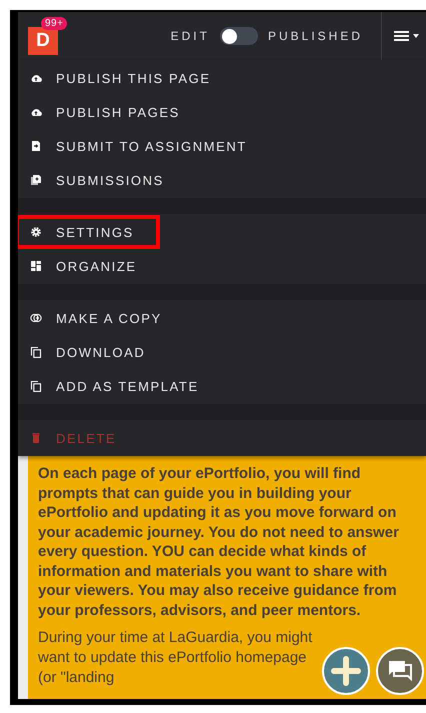 Image resolution: width=426 pixels, height=713 pixels. What do you see at coordinates (407, 36) in the screenshot?
I see `menu-icon` at bounding box center [407, 36].